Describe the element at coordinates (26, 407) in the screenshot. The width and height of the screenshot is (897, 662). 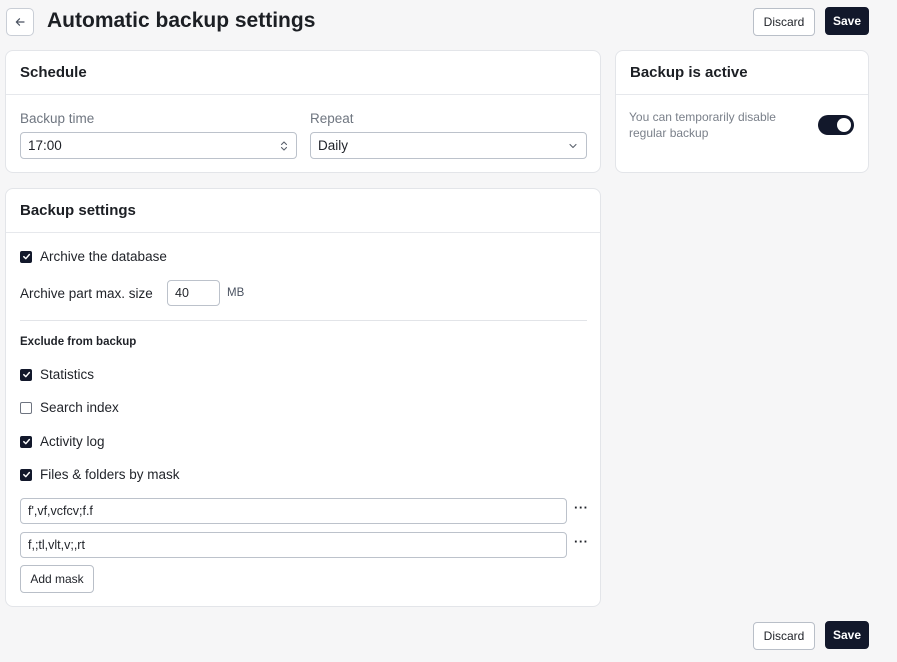
I see `exclude-search-index-checkbox` at that location.